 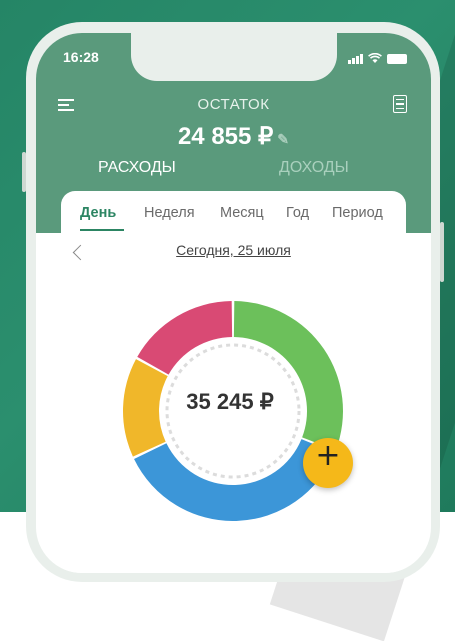 I want to click on add-button: +, so click(x=328, y=463).